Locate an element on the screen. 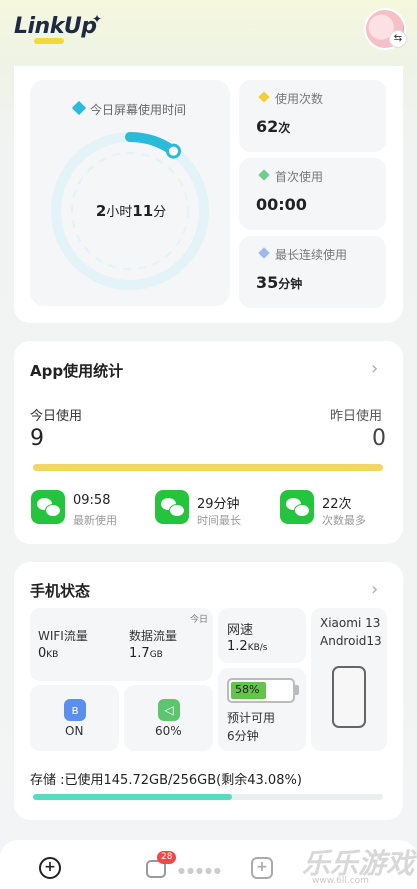 The width and height of the screenshot is (417, 889). swap-icon: ⇆ is located at coordinates (398, 39).